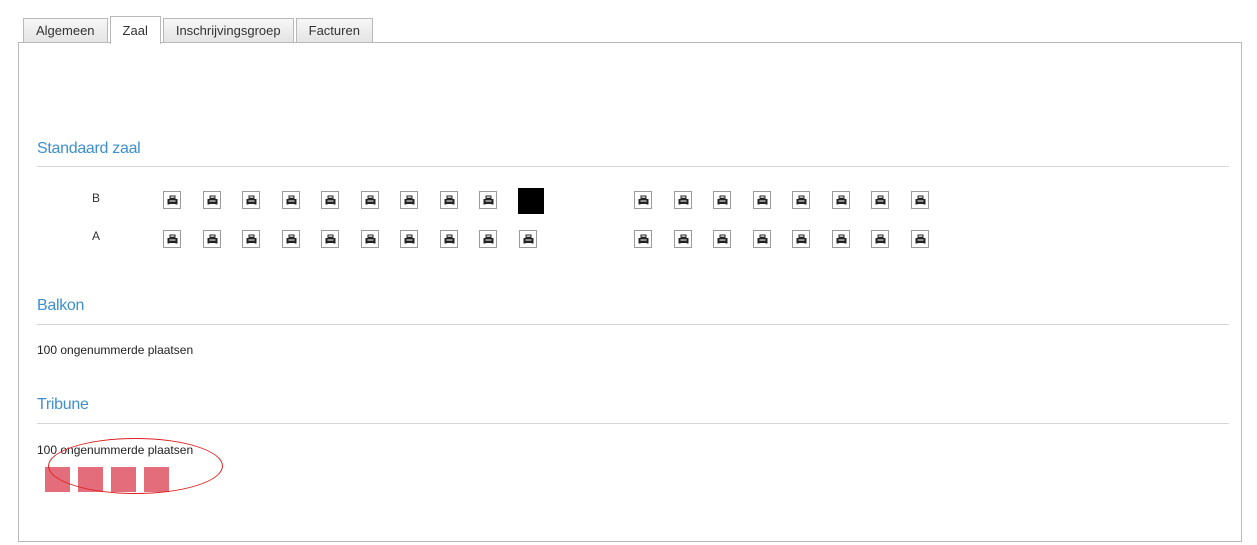  I want to click on section-title-tribune: Tribune, so click(63, 404).